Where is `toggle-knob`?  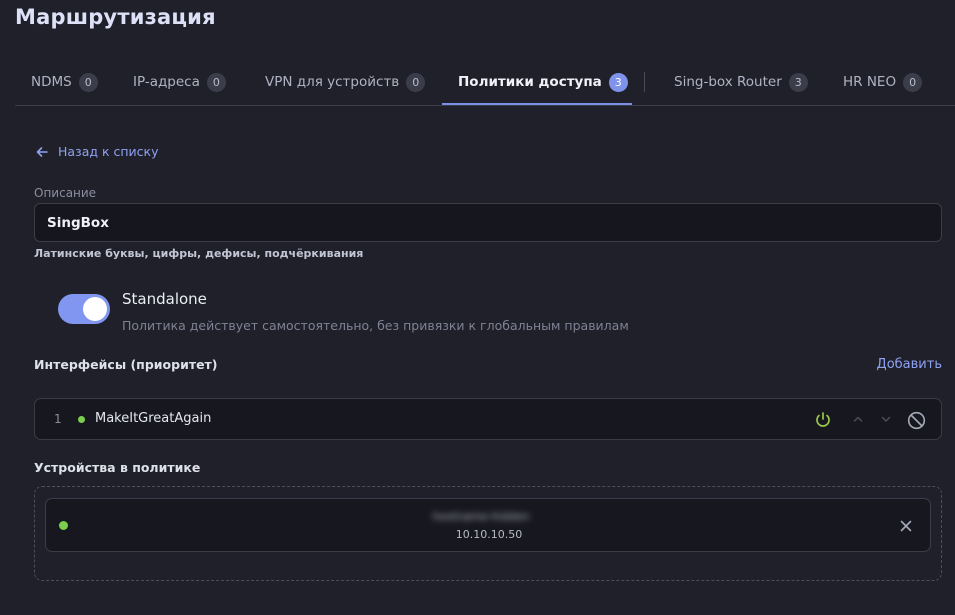
toggle-knob is located at coordinates (95, 309).